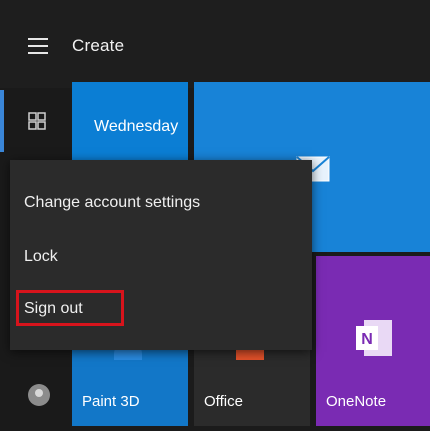 This screenshot has height=431, width=430. I want to click on user-avatar, so click(39, 395).